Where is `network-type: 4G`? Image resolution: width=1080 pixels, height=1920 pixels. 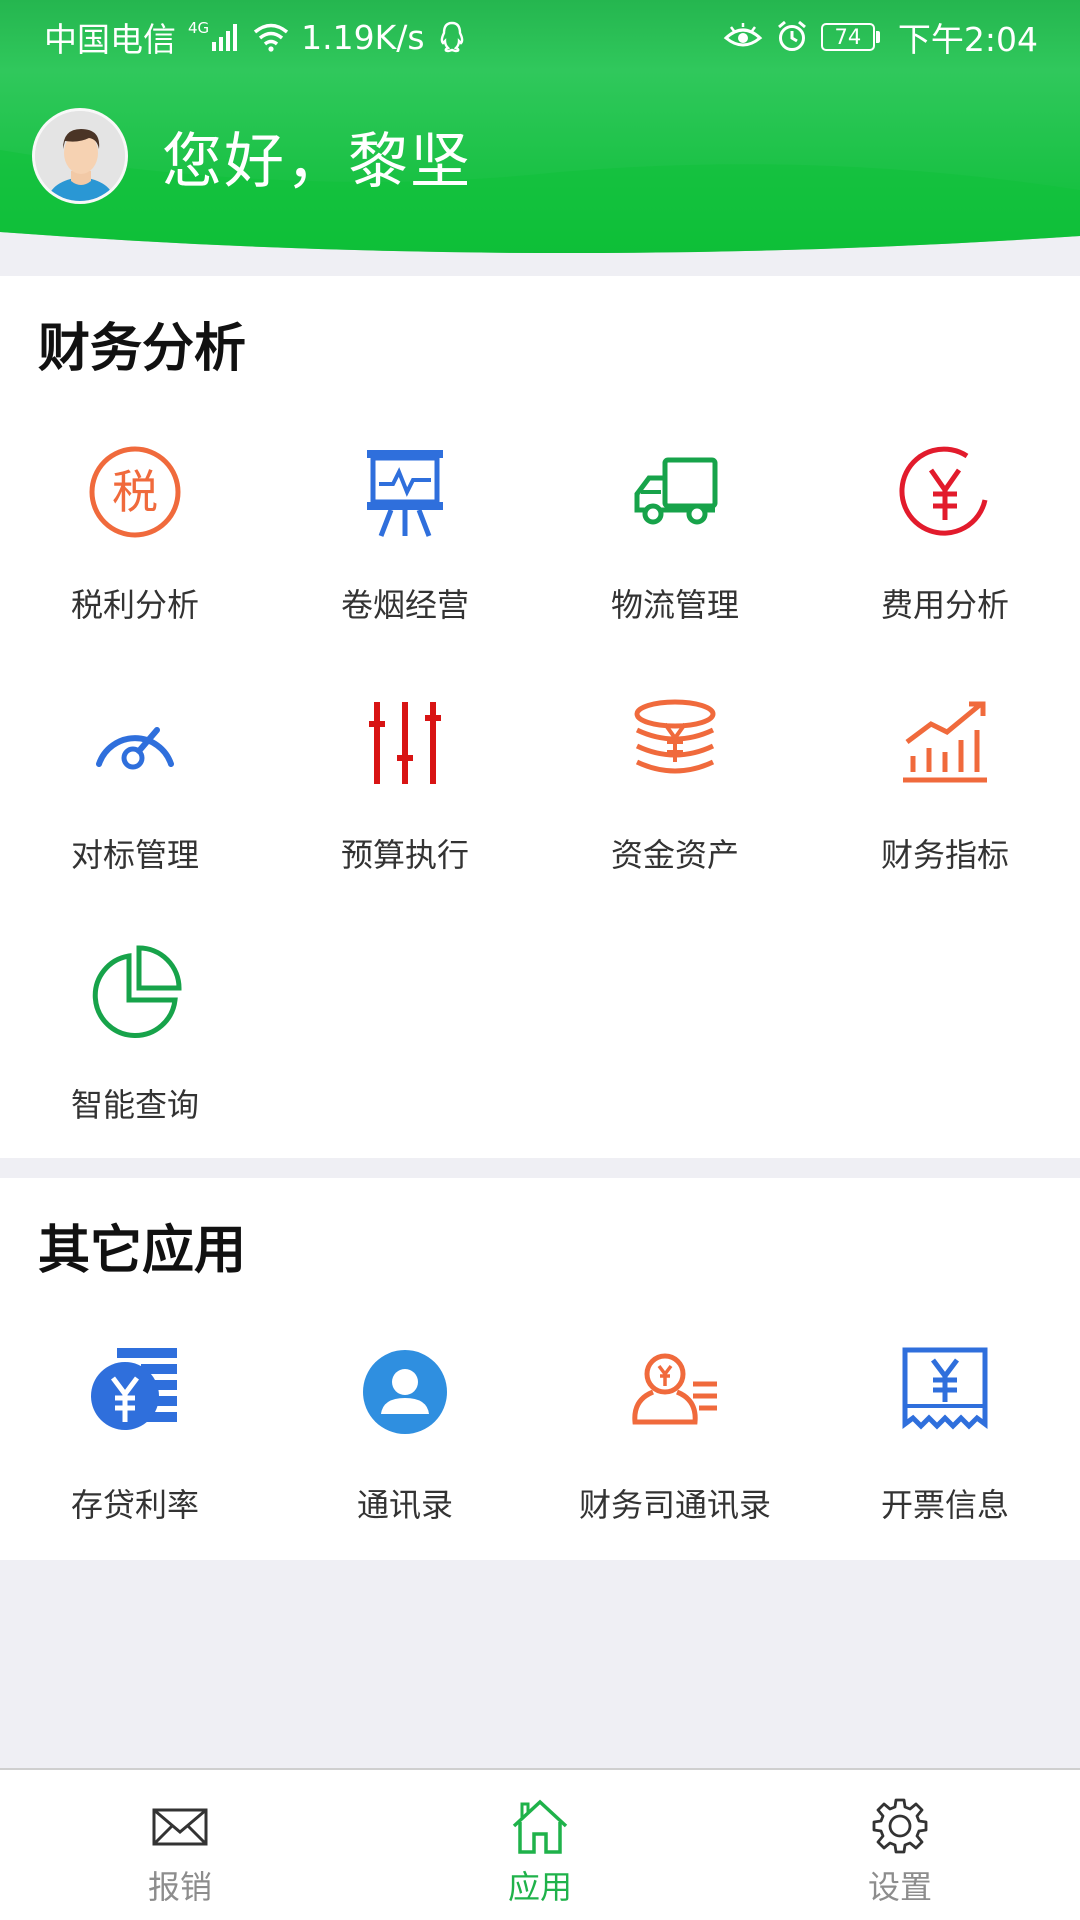 network-type: 4G is located at coordinates (199, 28).